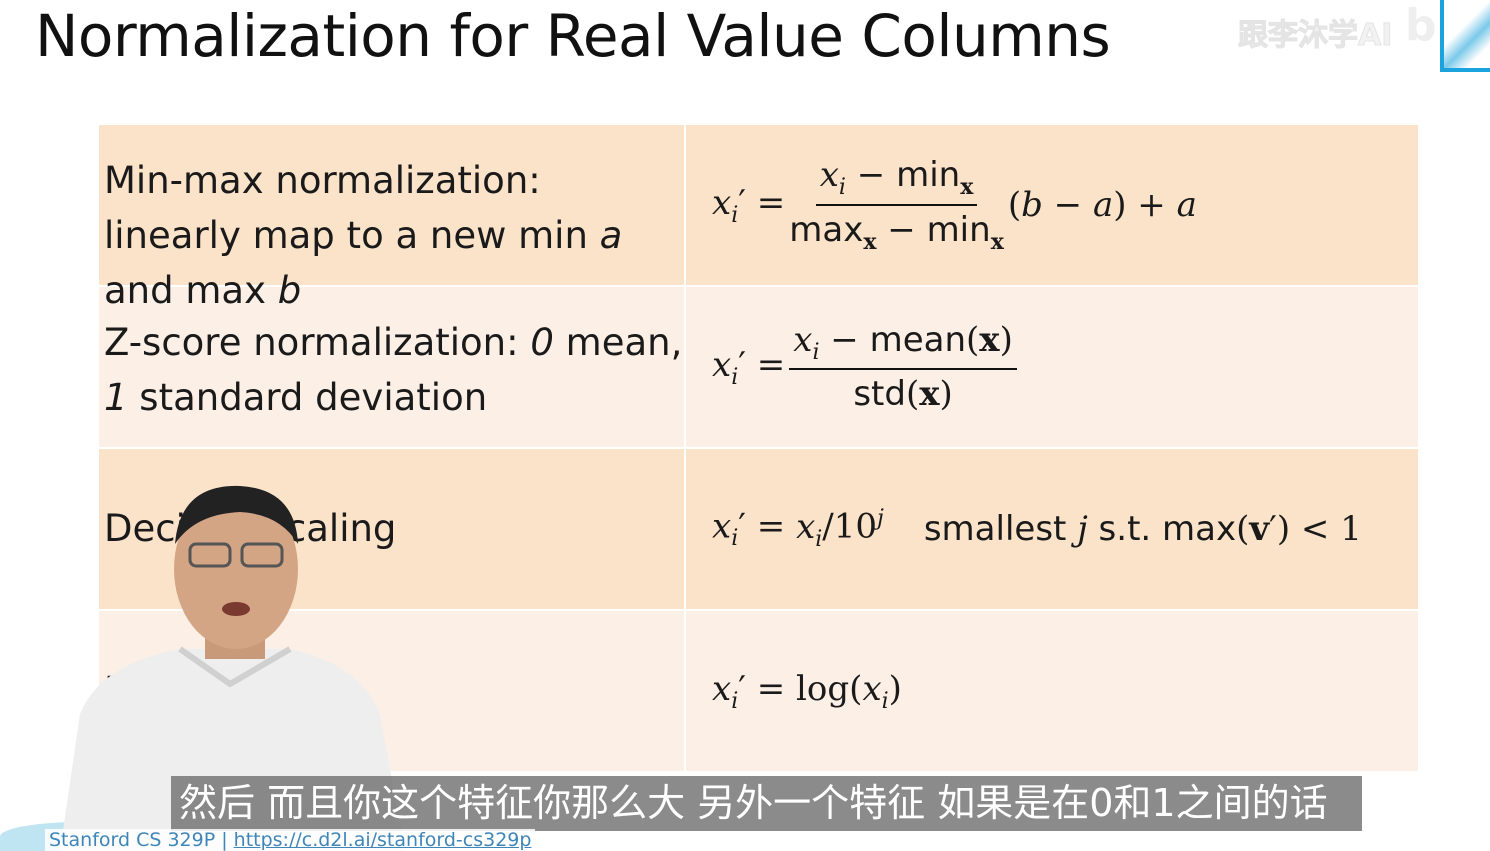 This screenshot has height=851, width=1490. I want to click on video-subtitle: 然后 而且你这个特征你那么大 另外一个特征 如果是在0和1之间的话, so click(766, 803).